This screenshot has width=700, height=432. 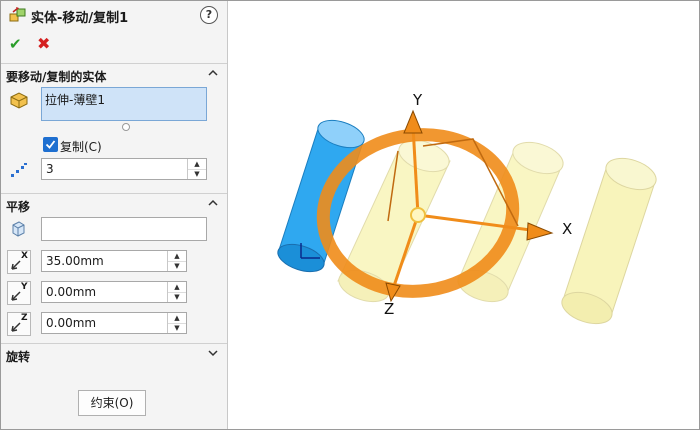 I want to click on selected-bodies-list: 拉伸-薄壁1, so click(x=124, y=104).